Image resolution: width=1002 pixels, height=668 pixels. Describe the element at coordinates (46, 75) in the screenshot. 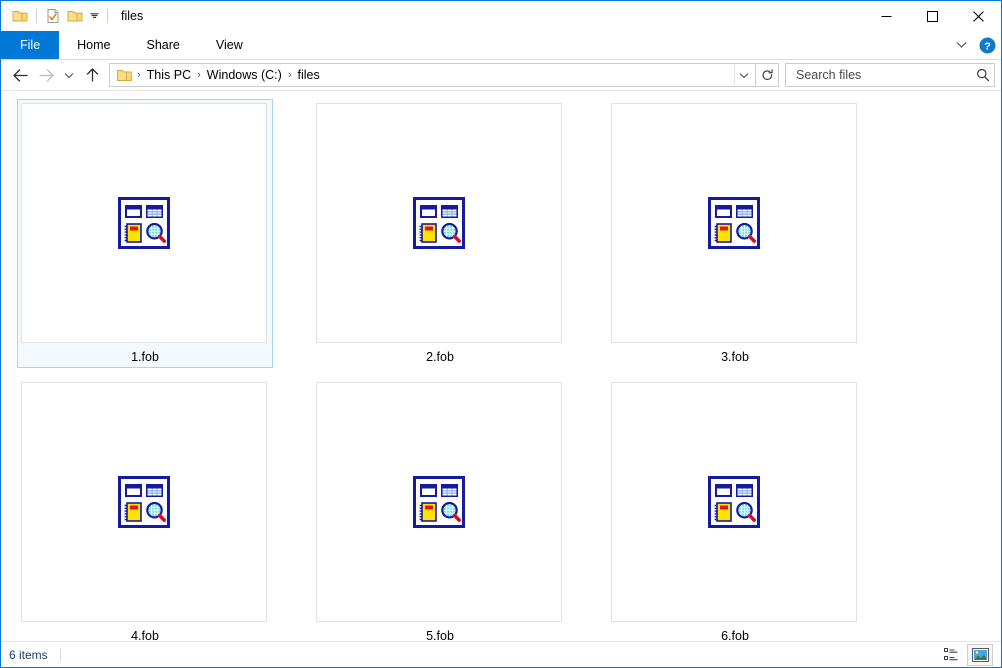

I see `forward-button` at that location.